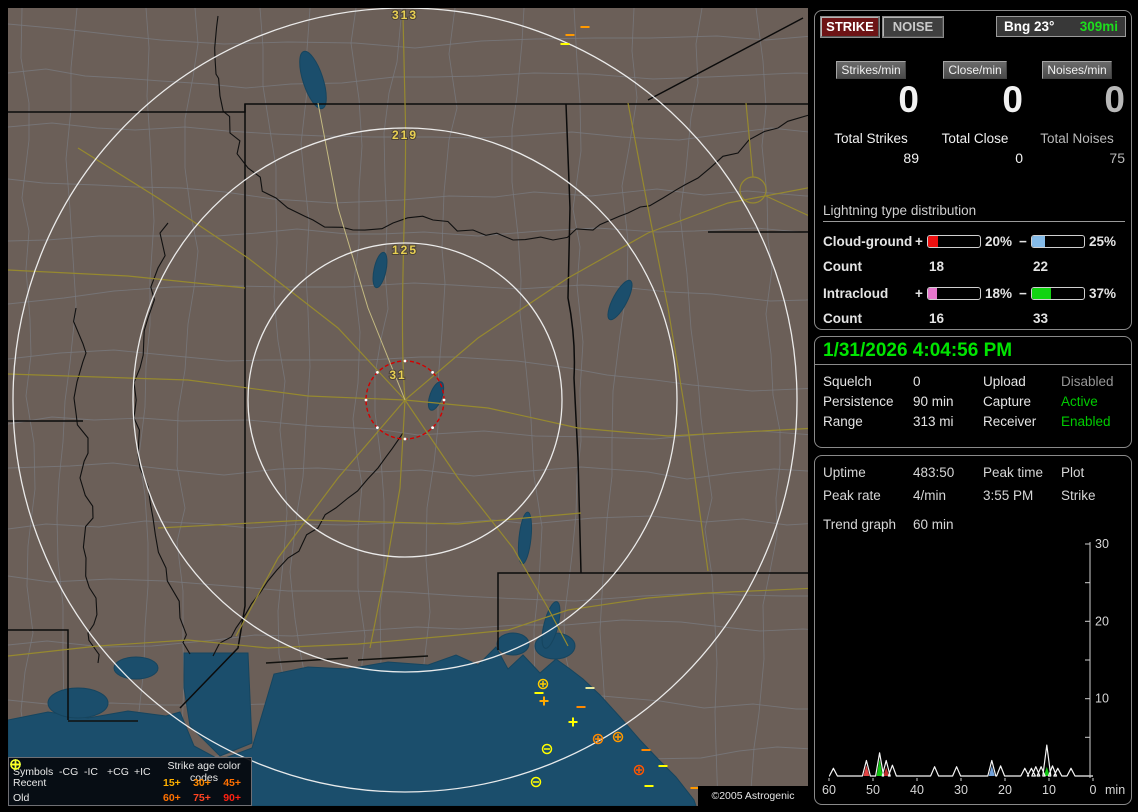 Image resolution: width=1138 pixels, height=812 pixels. Describe the element at coordinates (1079, 401) in the screenshot. I see `capture-status: Active` at that location.